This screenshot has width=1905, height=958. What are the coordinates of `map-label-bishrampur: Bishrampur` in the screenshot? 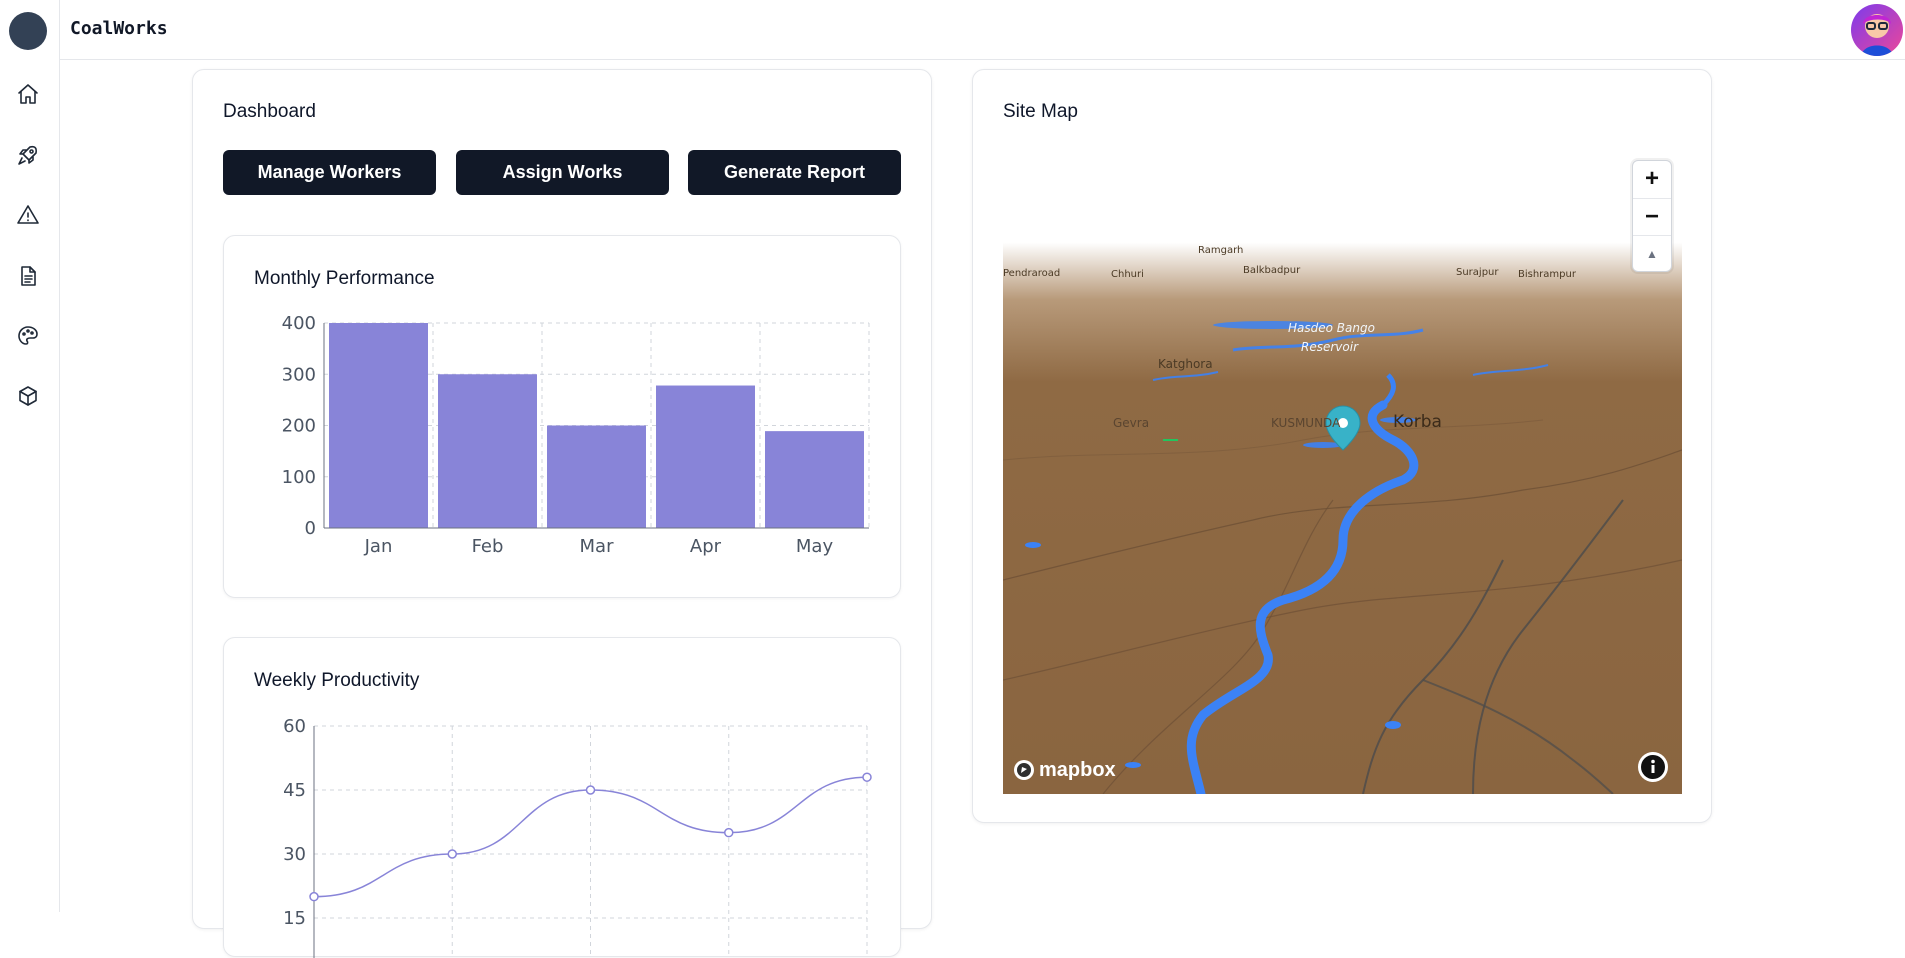 It's located at (1547, 274).